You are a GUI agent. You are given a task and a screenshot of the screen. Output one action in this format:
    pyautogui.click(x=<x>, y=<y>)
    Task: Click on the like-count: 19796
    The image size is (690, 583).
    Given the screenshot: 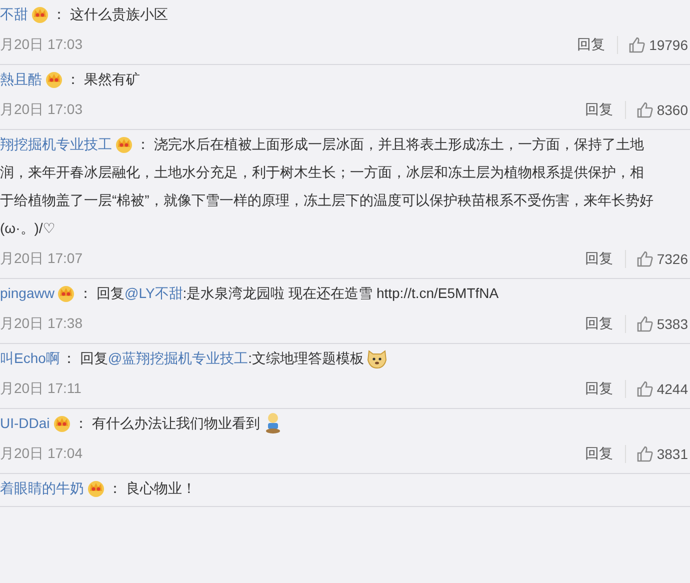 What is the action you would take?
    pyautogui.click(x=668, y=45)
    